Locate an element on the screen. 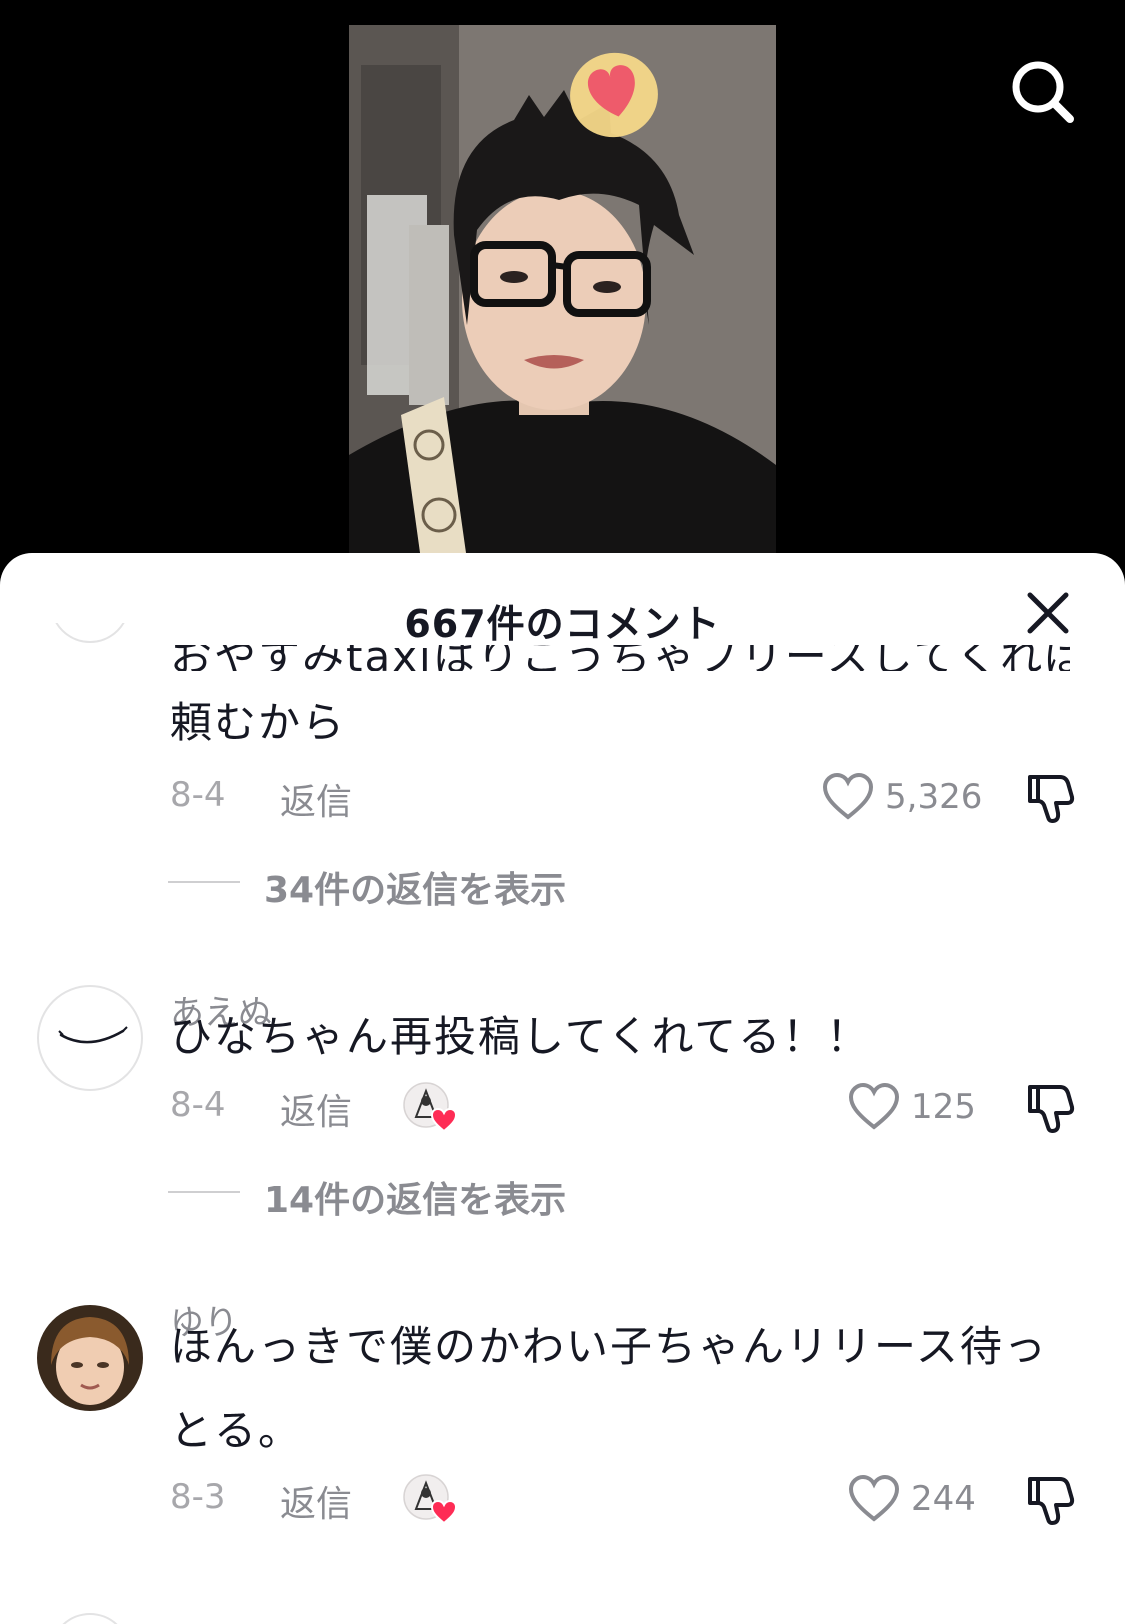  like-count: 5,326 is located at coordinates (934, 797).